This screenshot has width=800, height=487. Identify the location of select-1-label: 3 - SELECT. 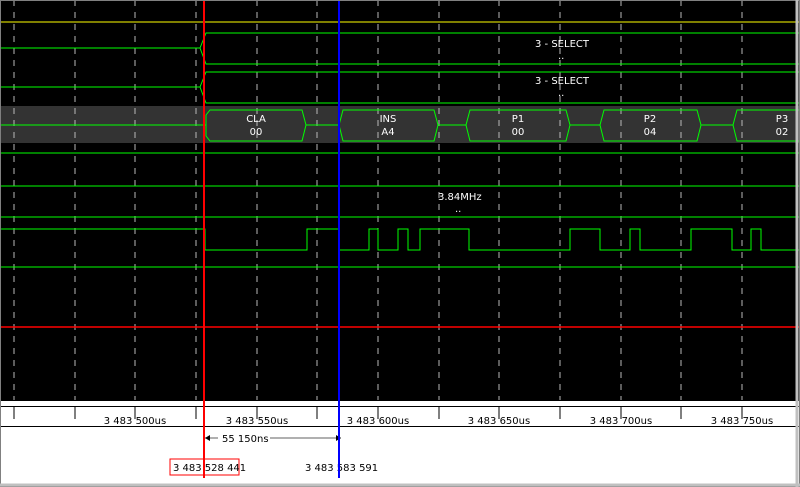
(562, 44).